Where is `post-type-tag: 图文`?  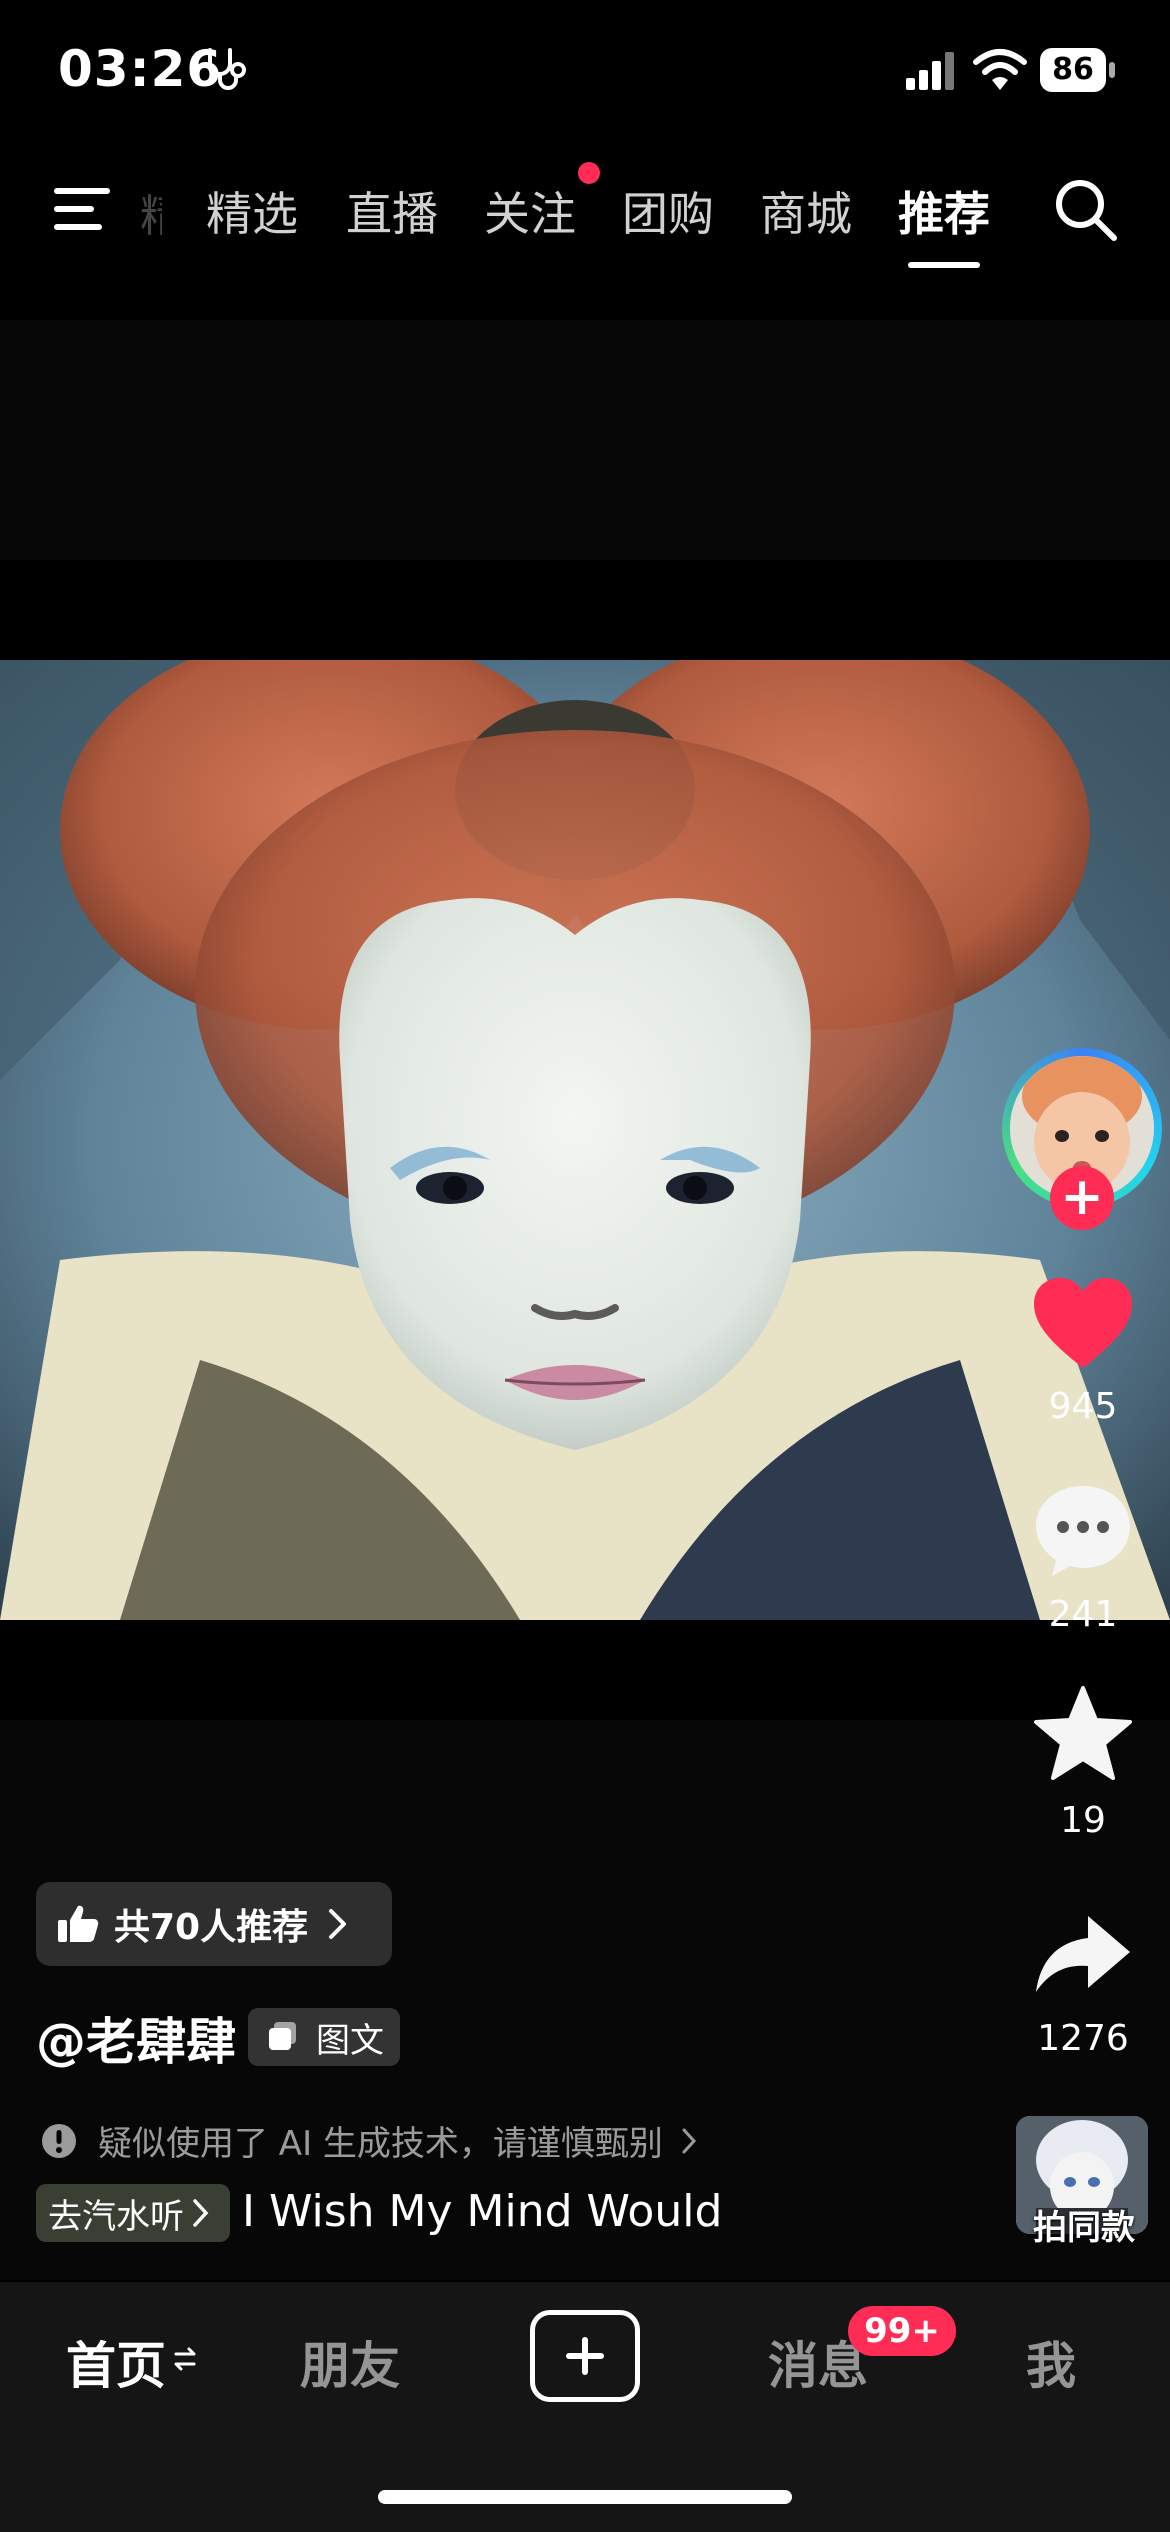 post-type-tag: 图文 is located at coordinates (324, 2037).